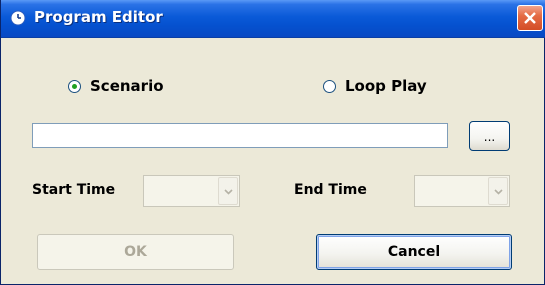 The width and height of the screenshot is (545, 285). I want to click on end-time-select, so click(462, 191).